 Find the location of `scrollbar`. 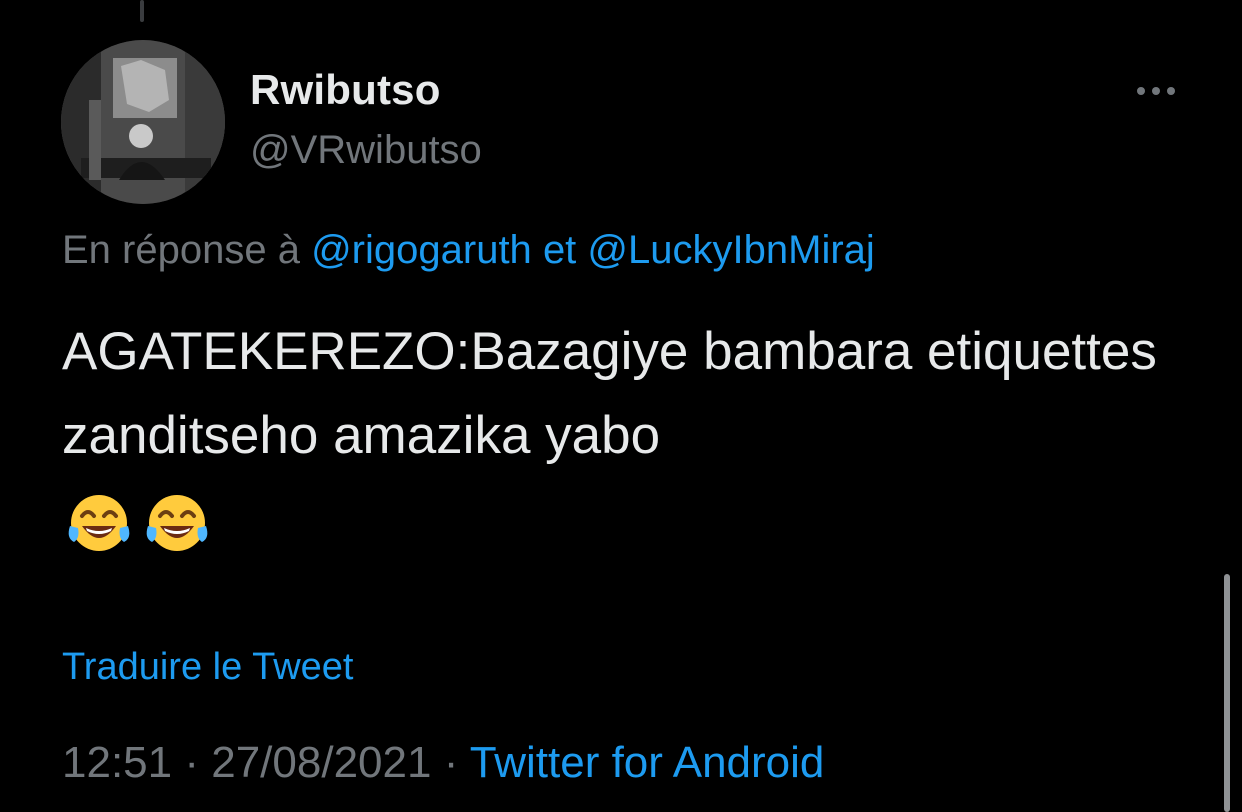

scrollbar is located at coordinates (1227, 693).